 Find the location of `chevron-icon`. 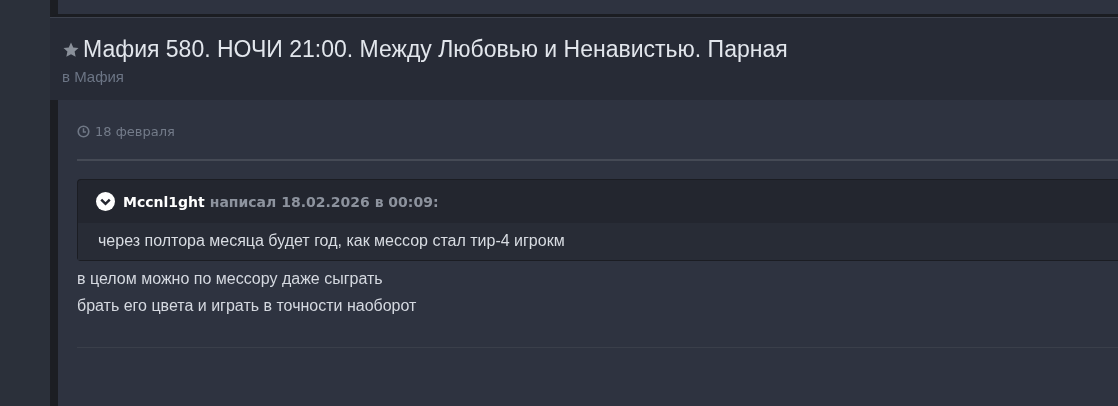

chevron-icon is located at coordinates (105, 201).